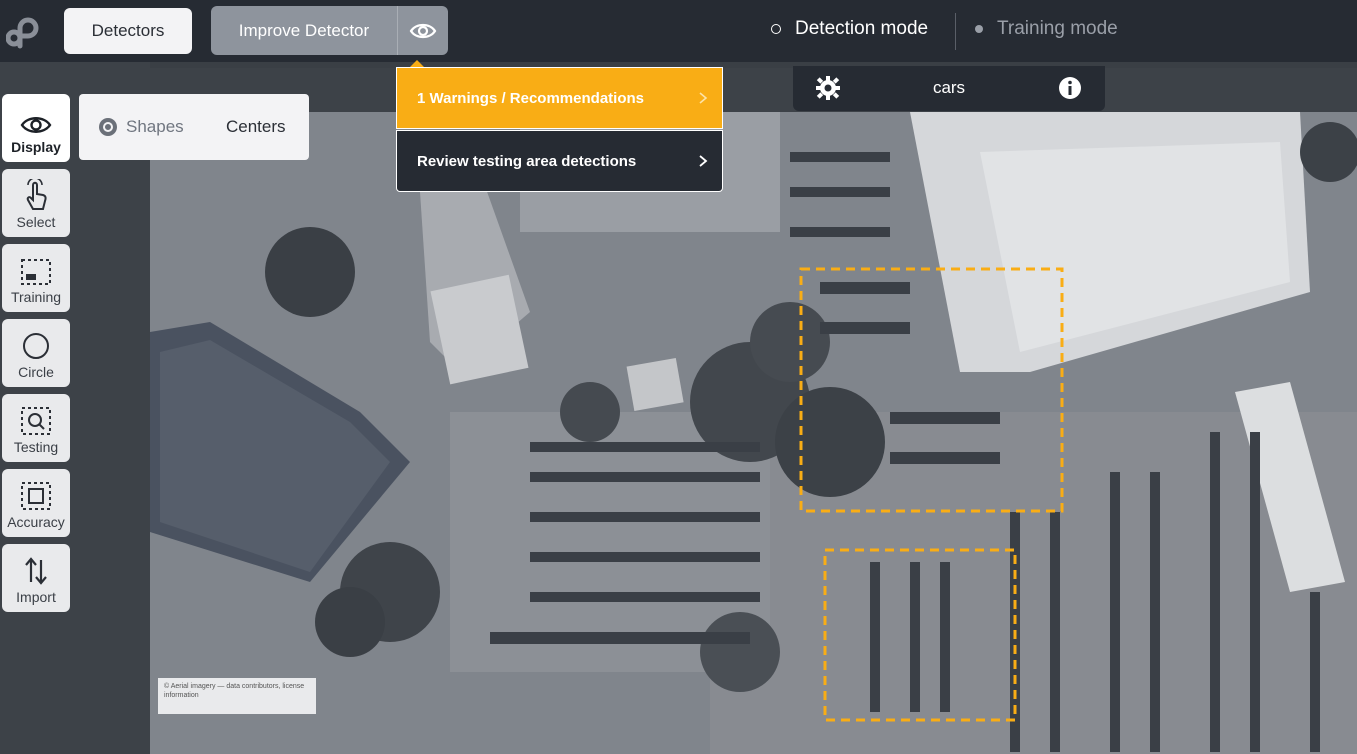  What do you see at coordinates (955, 31) in the screenshot?
I see `mode-divider` at bounding box center [955, 31].